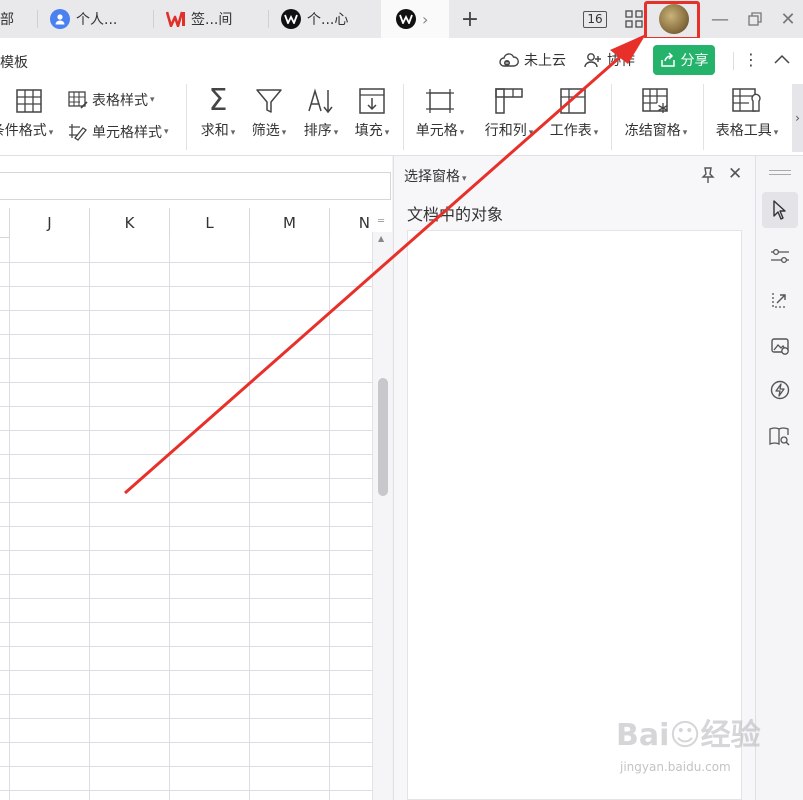 The height and width of the screenshot is (800, 803). I want to click on row-col-button: 行和列 ▾, so click(509, 117).